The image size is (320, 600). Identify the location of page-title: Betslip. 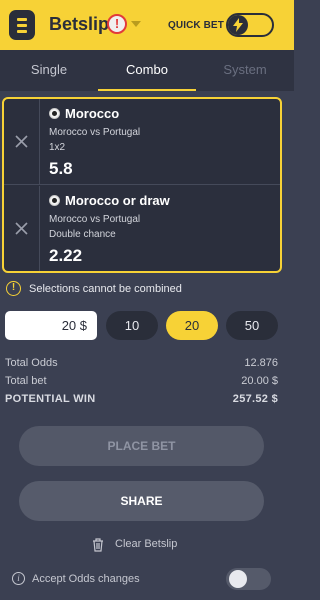
(79, 24).